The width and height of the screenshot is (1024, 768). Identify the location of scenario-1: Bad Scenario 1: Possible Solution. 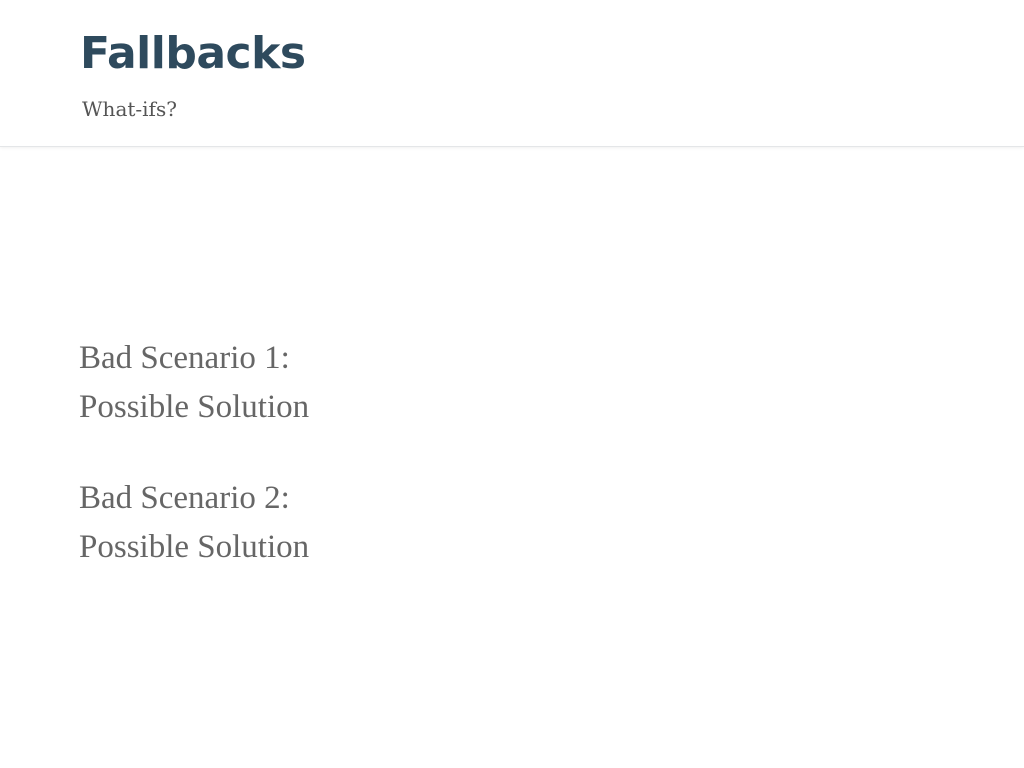
(509, 383).